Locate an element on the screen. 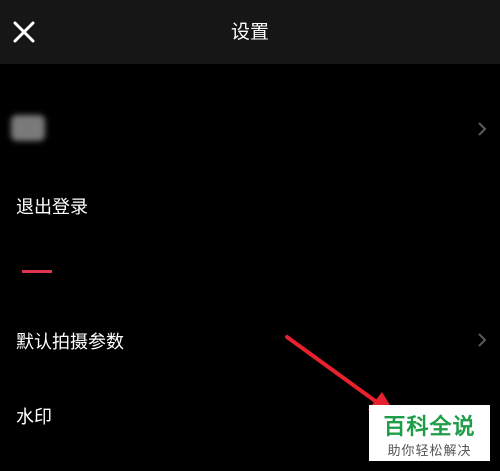 The image size is (500, 471). account-row is located at coordinates (250, 129).